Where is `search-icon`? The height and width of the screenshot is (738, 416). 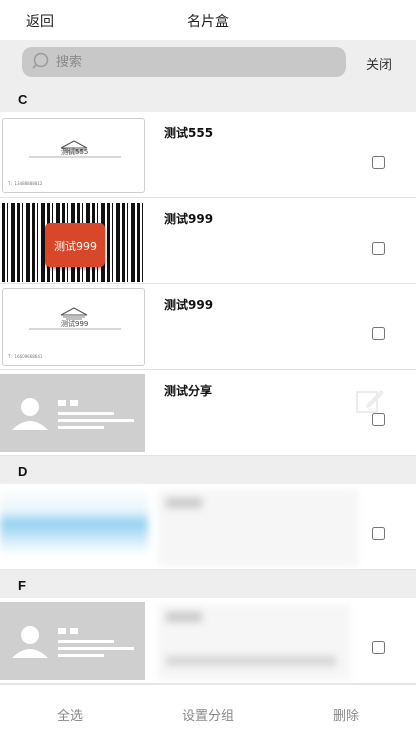 search-icon is located at coordinates (40, 60).